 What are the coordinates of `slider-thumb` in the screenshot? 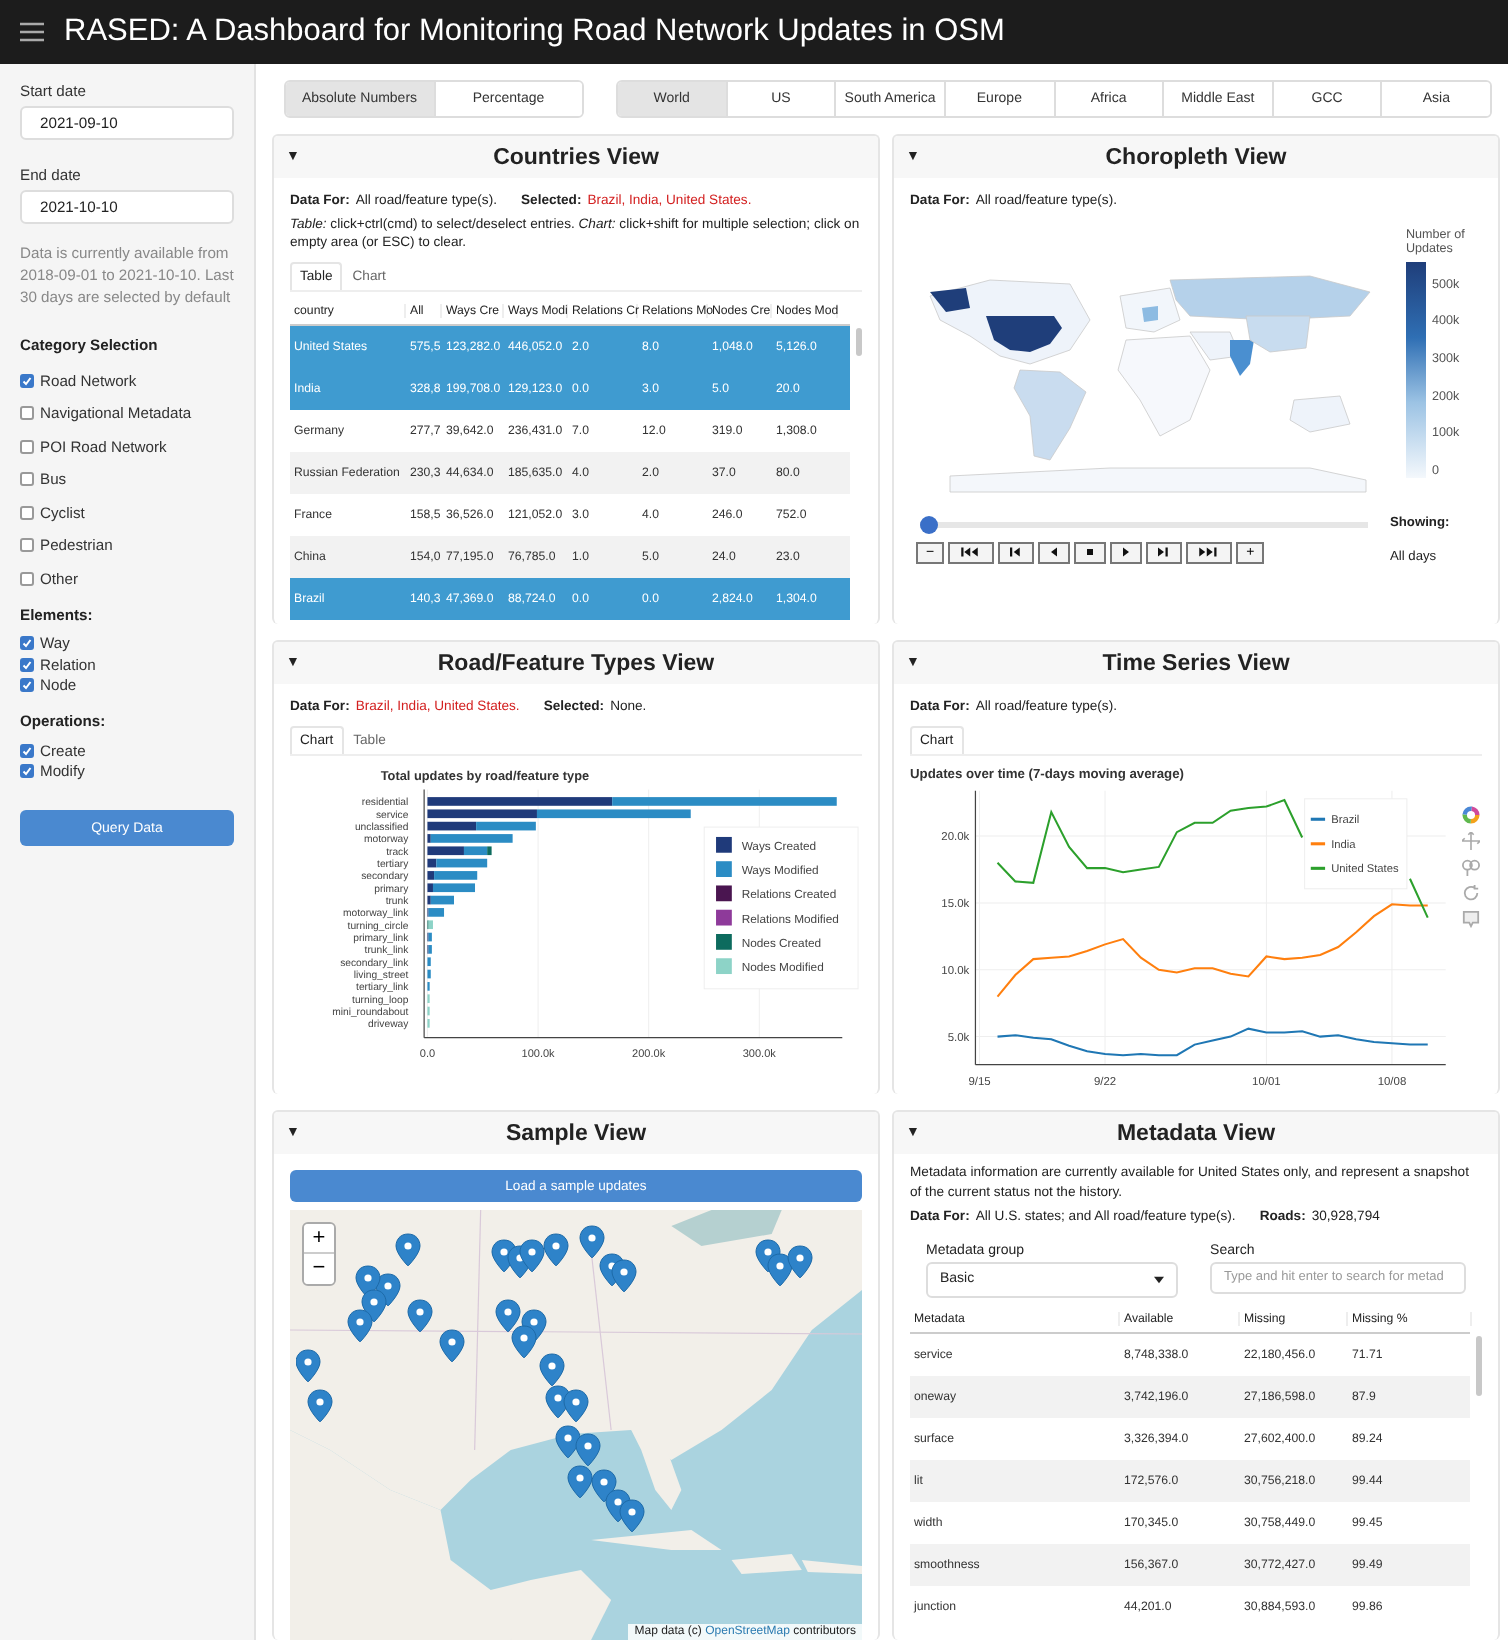 It's located at (929, 524).